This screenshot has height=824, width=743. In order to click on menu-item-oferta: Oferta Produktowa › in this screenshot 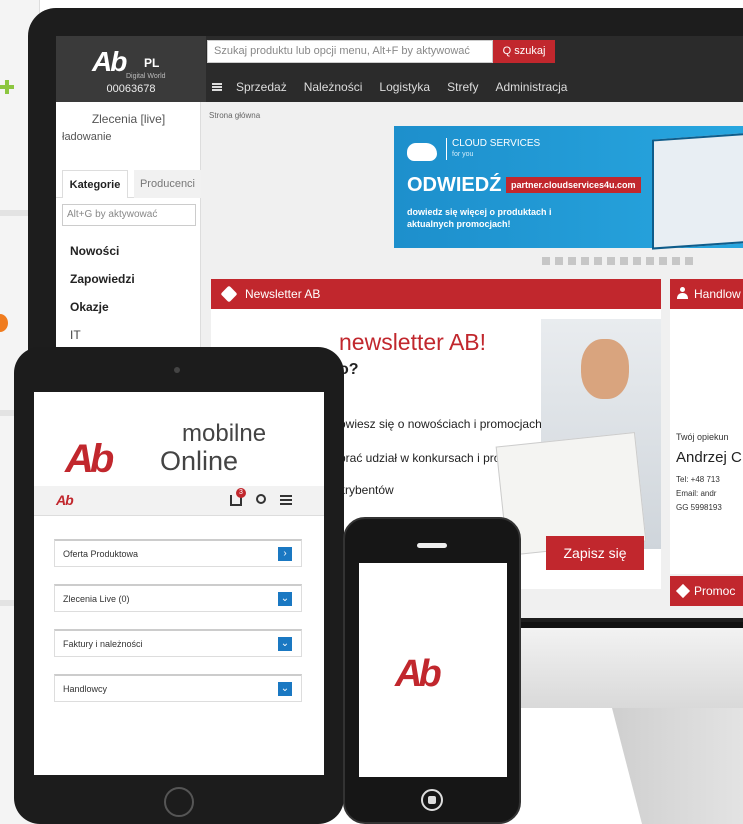, I will do `click(178, 553)`.